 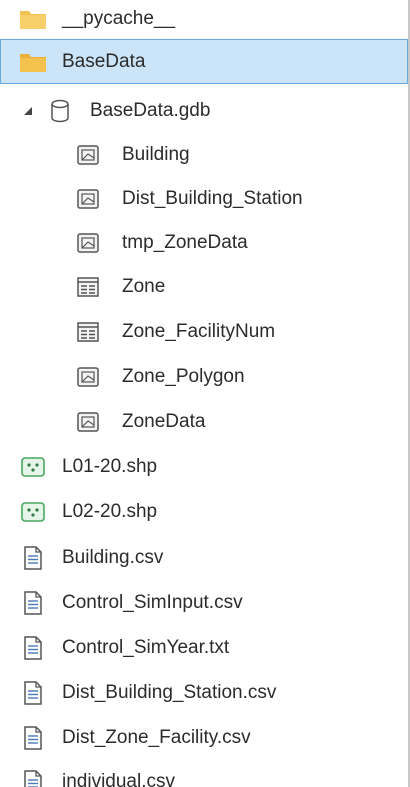 I want to click on tree-item-zonedata-fc: ZoneData, so click(x=204, y=421).